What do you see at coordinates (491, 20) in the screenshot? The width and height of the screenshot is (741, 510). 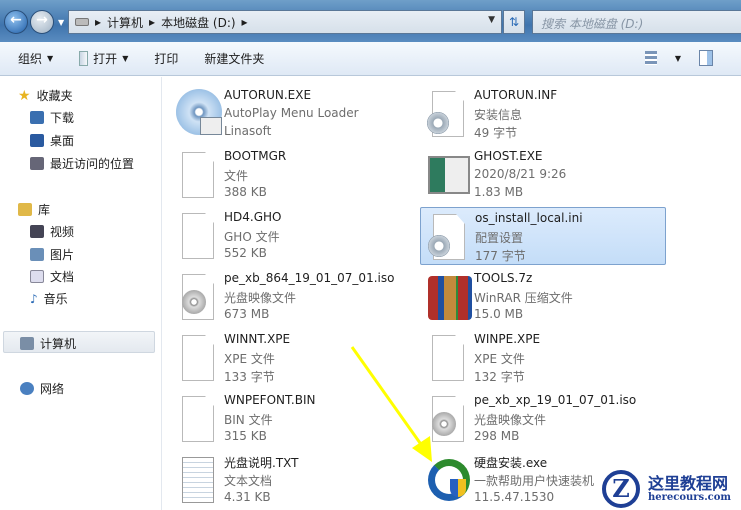 I see `address-dropdown-icon: ▼` at bounding box center [491, 20].